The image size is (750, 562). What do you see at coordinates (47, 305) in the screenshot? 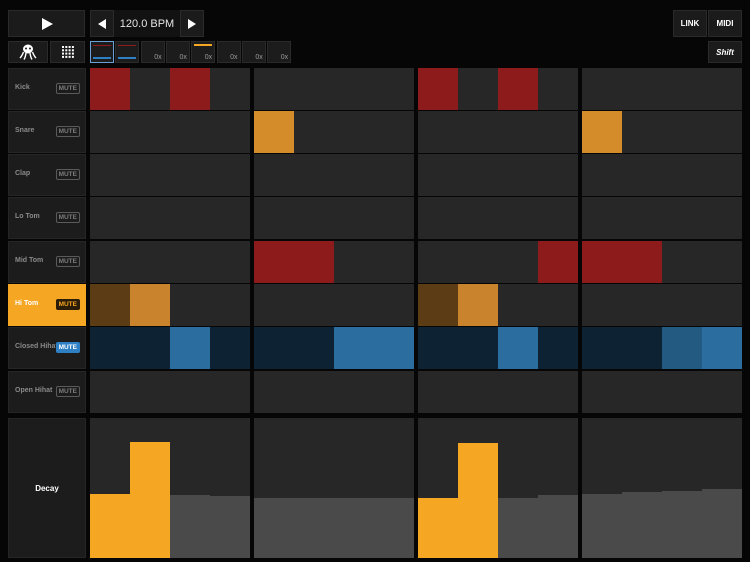
I see `track-hi-tom: Hi Tom MUTE` at bounding box center [47, 305].